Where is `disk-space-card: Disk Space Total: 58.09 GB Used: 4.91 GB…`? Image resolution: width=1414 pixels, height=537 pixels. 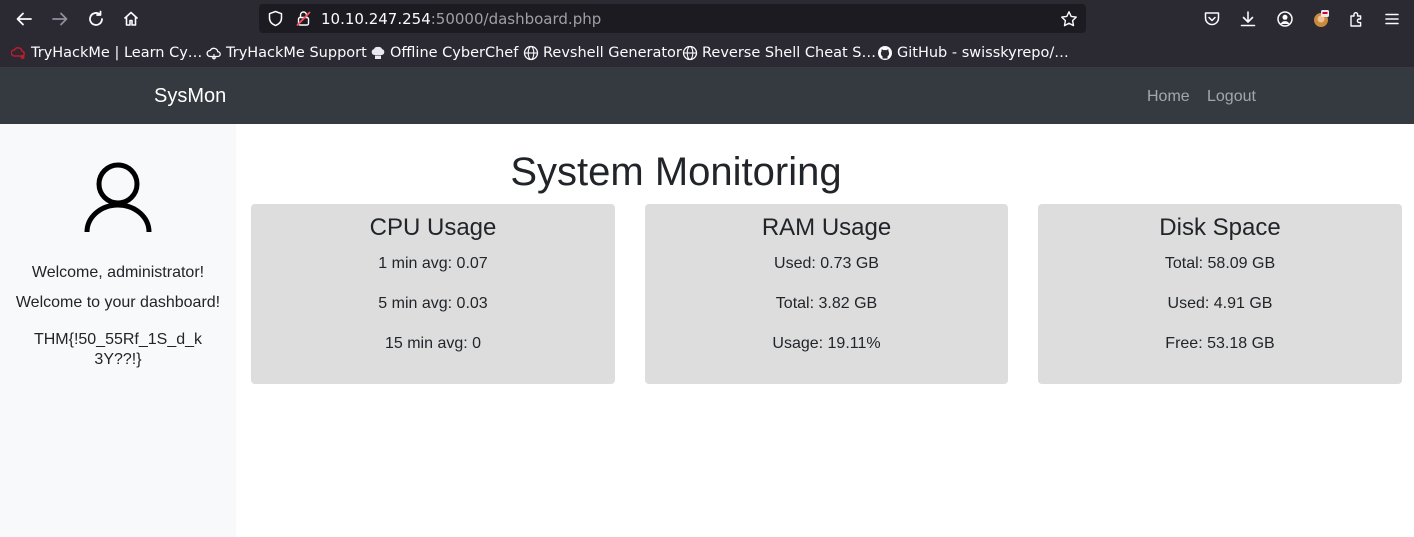 disk-space-card: Disk Space Total: 58.09 GB Used: 4.91 GB… is located at coordinates (1220, 294).